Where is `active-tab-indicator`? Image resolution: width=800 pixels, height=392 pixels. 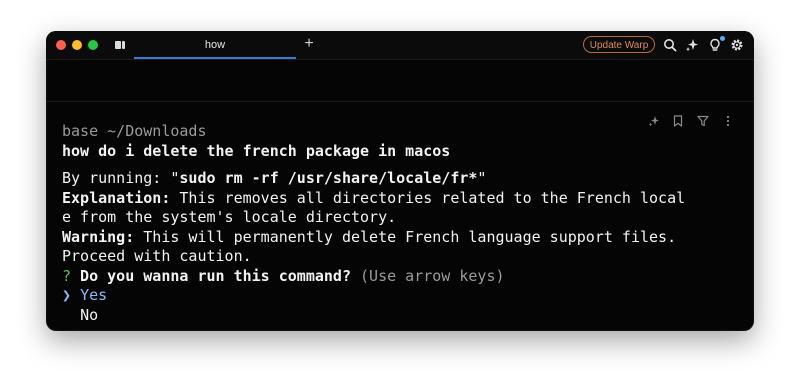 active-tab-indicator is located at coordinates (215, 58).